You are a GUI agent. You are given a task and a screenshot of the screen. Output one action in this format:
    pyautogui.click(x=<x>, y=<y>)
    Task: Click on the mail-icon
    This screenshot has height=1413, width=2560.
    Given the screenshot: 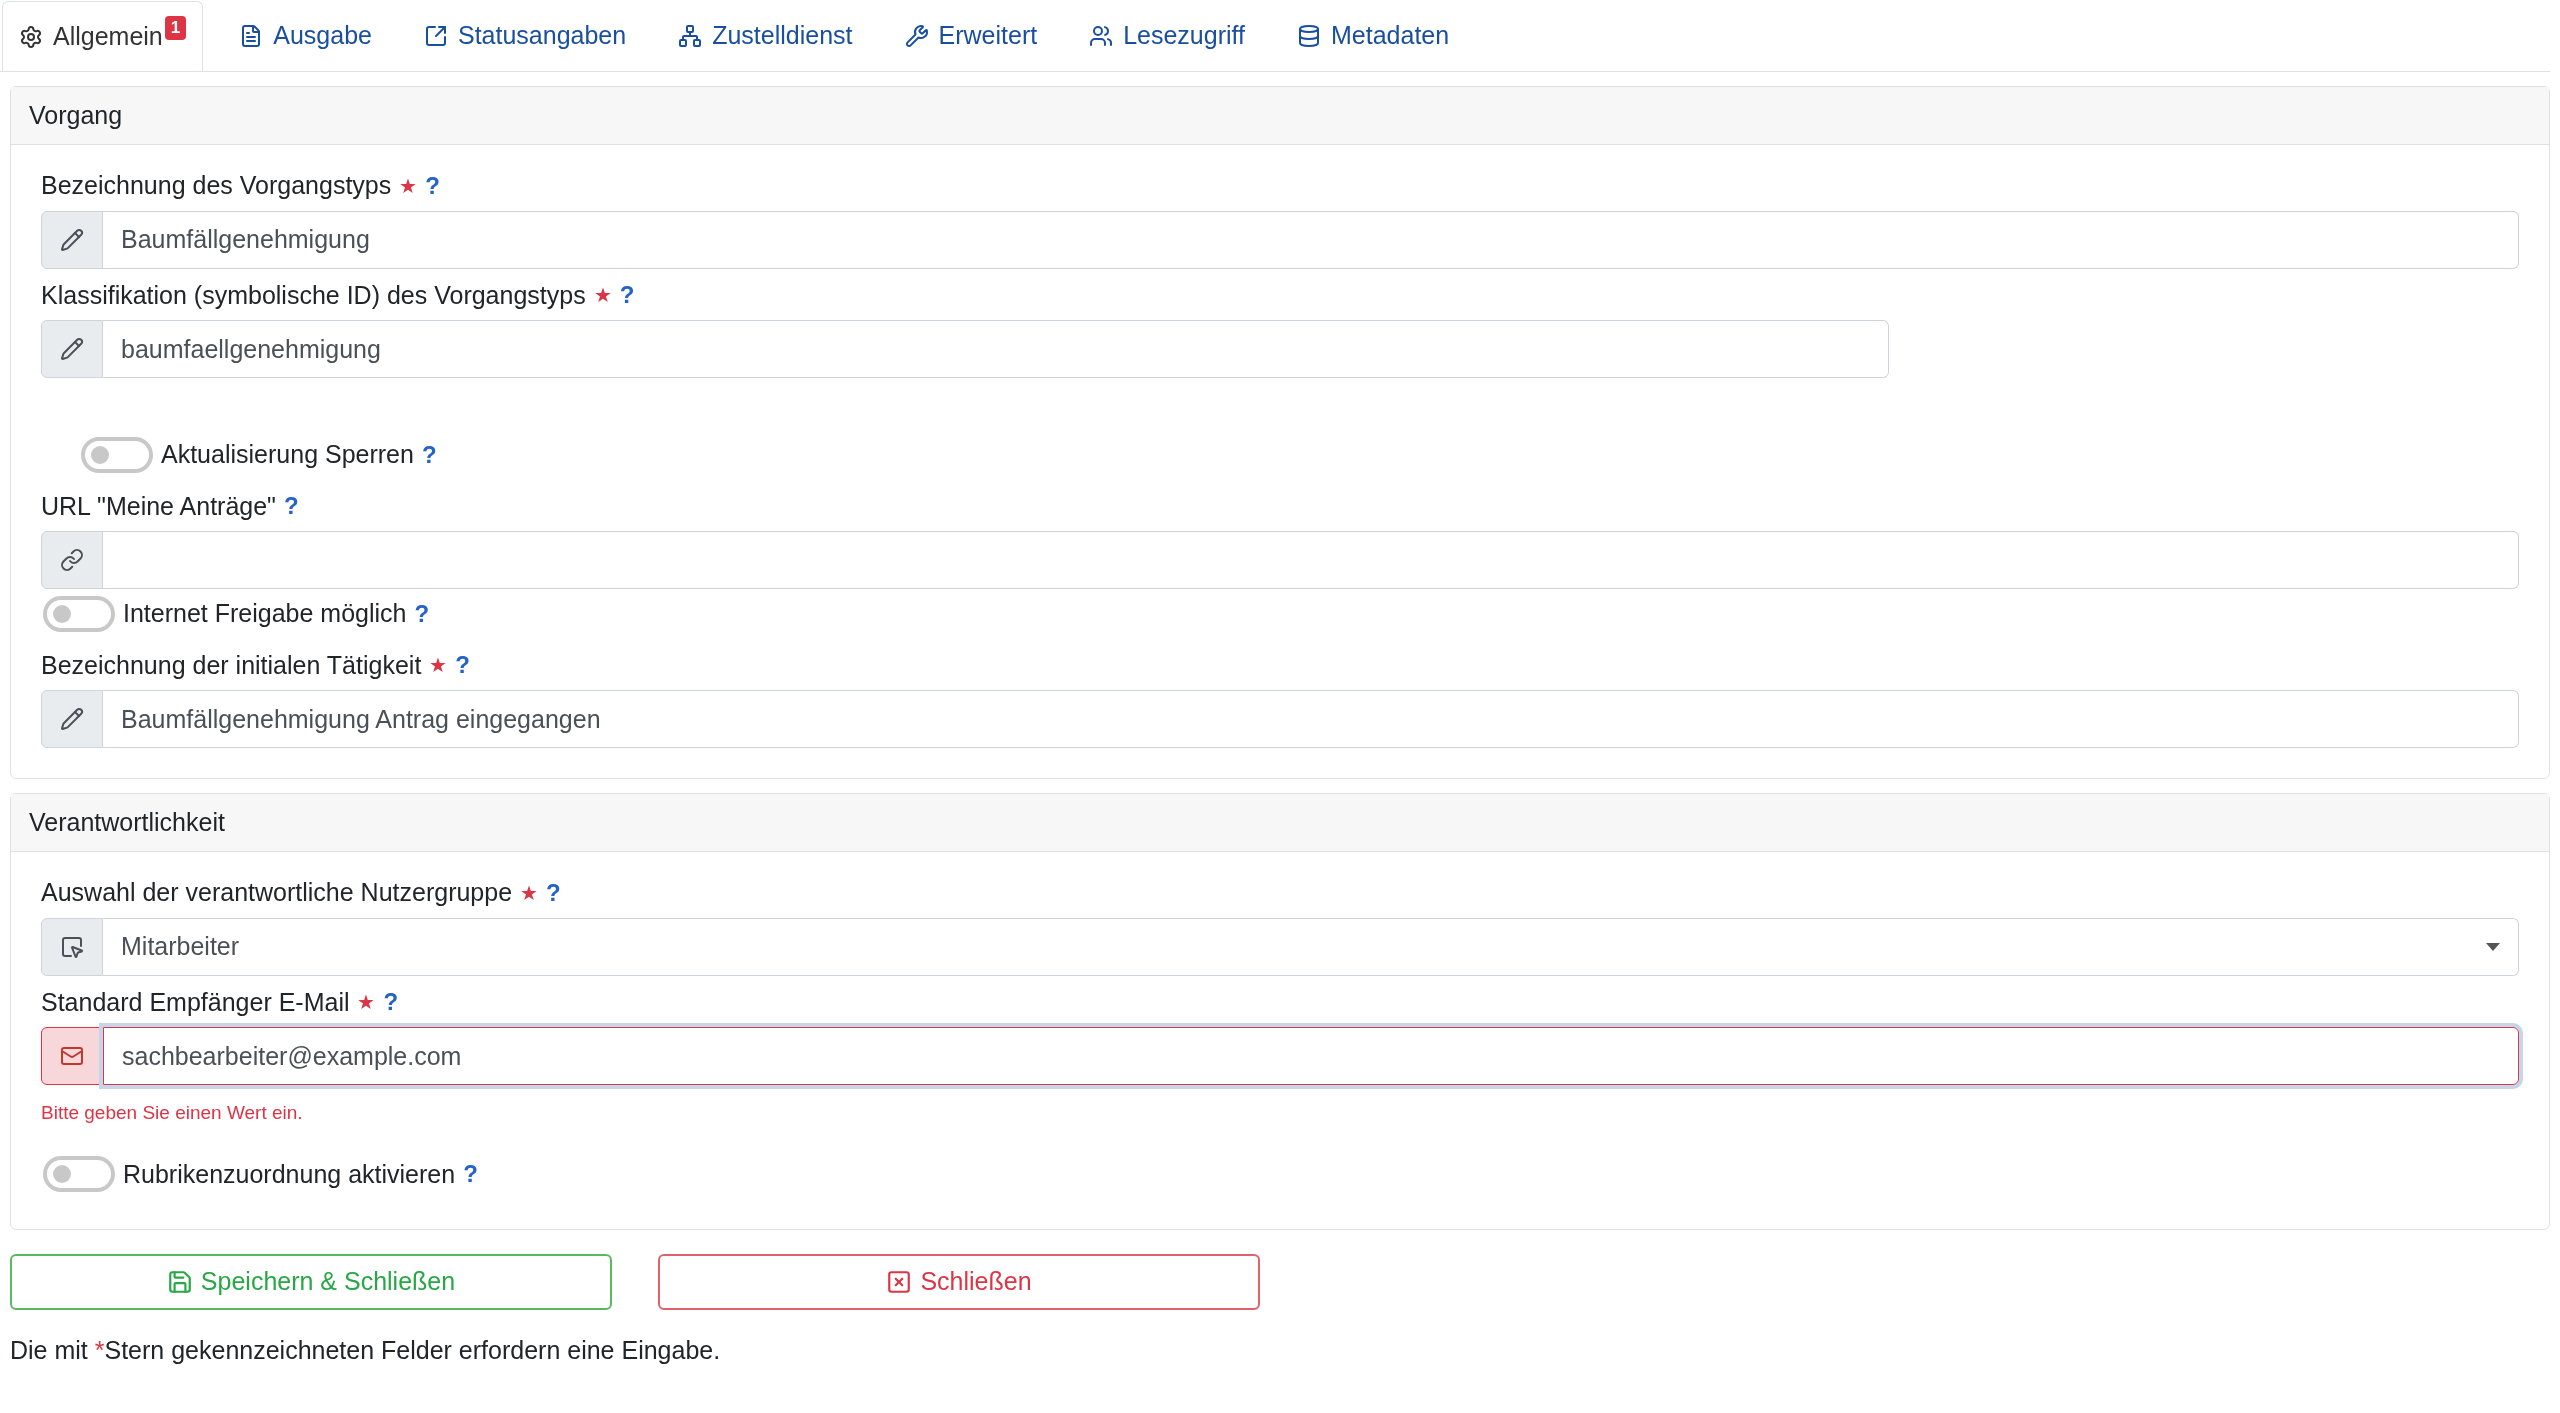 What is the action you would take?
    pyautogui.click(x=72, y=1056)
    